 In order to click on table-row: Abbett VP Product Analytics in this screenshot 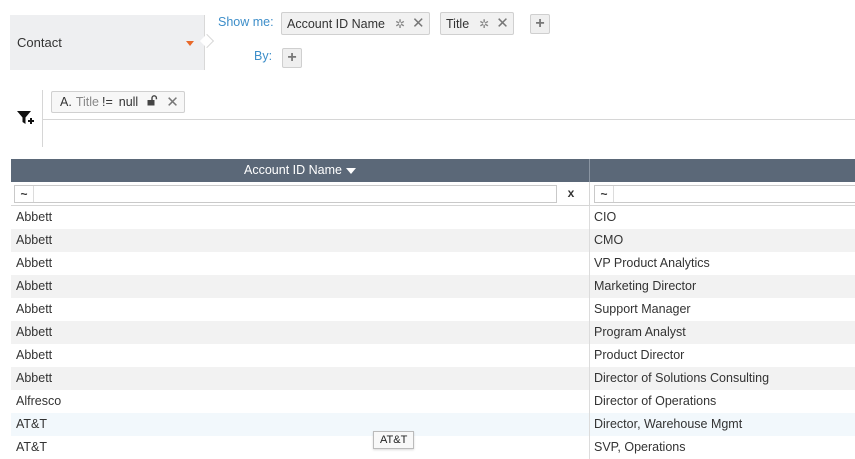, I will do `click(433, 263)`.